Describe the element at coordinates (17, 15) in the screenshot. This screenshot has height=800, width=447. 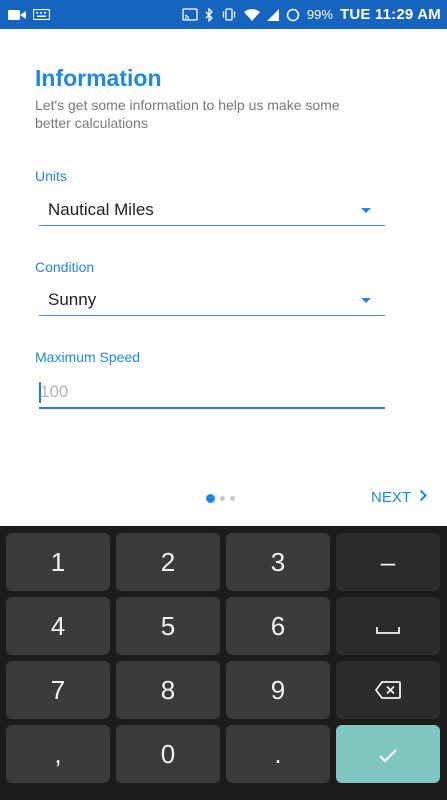
I see `video-camera-icon` at that location.